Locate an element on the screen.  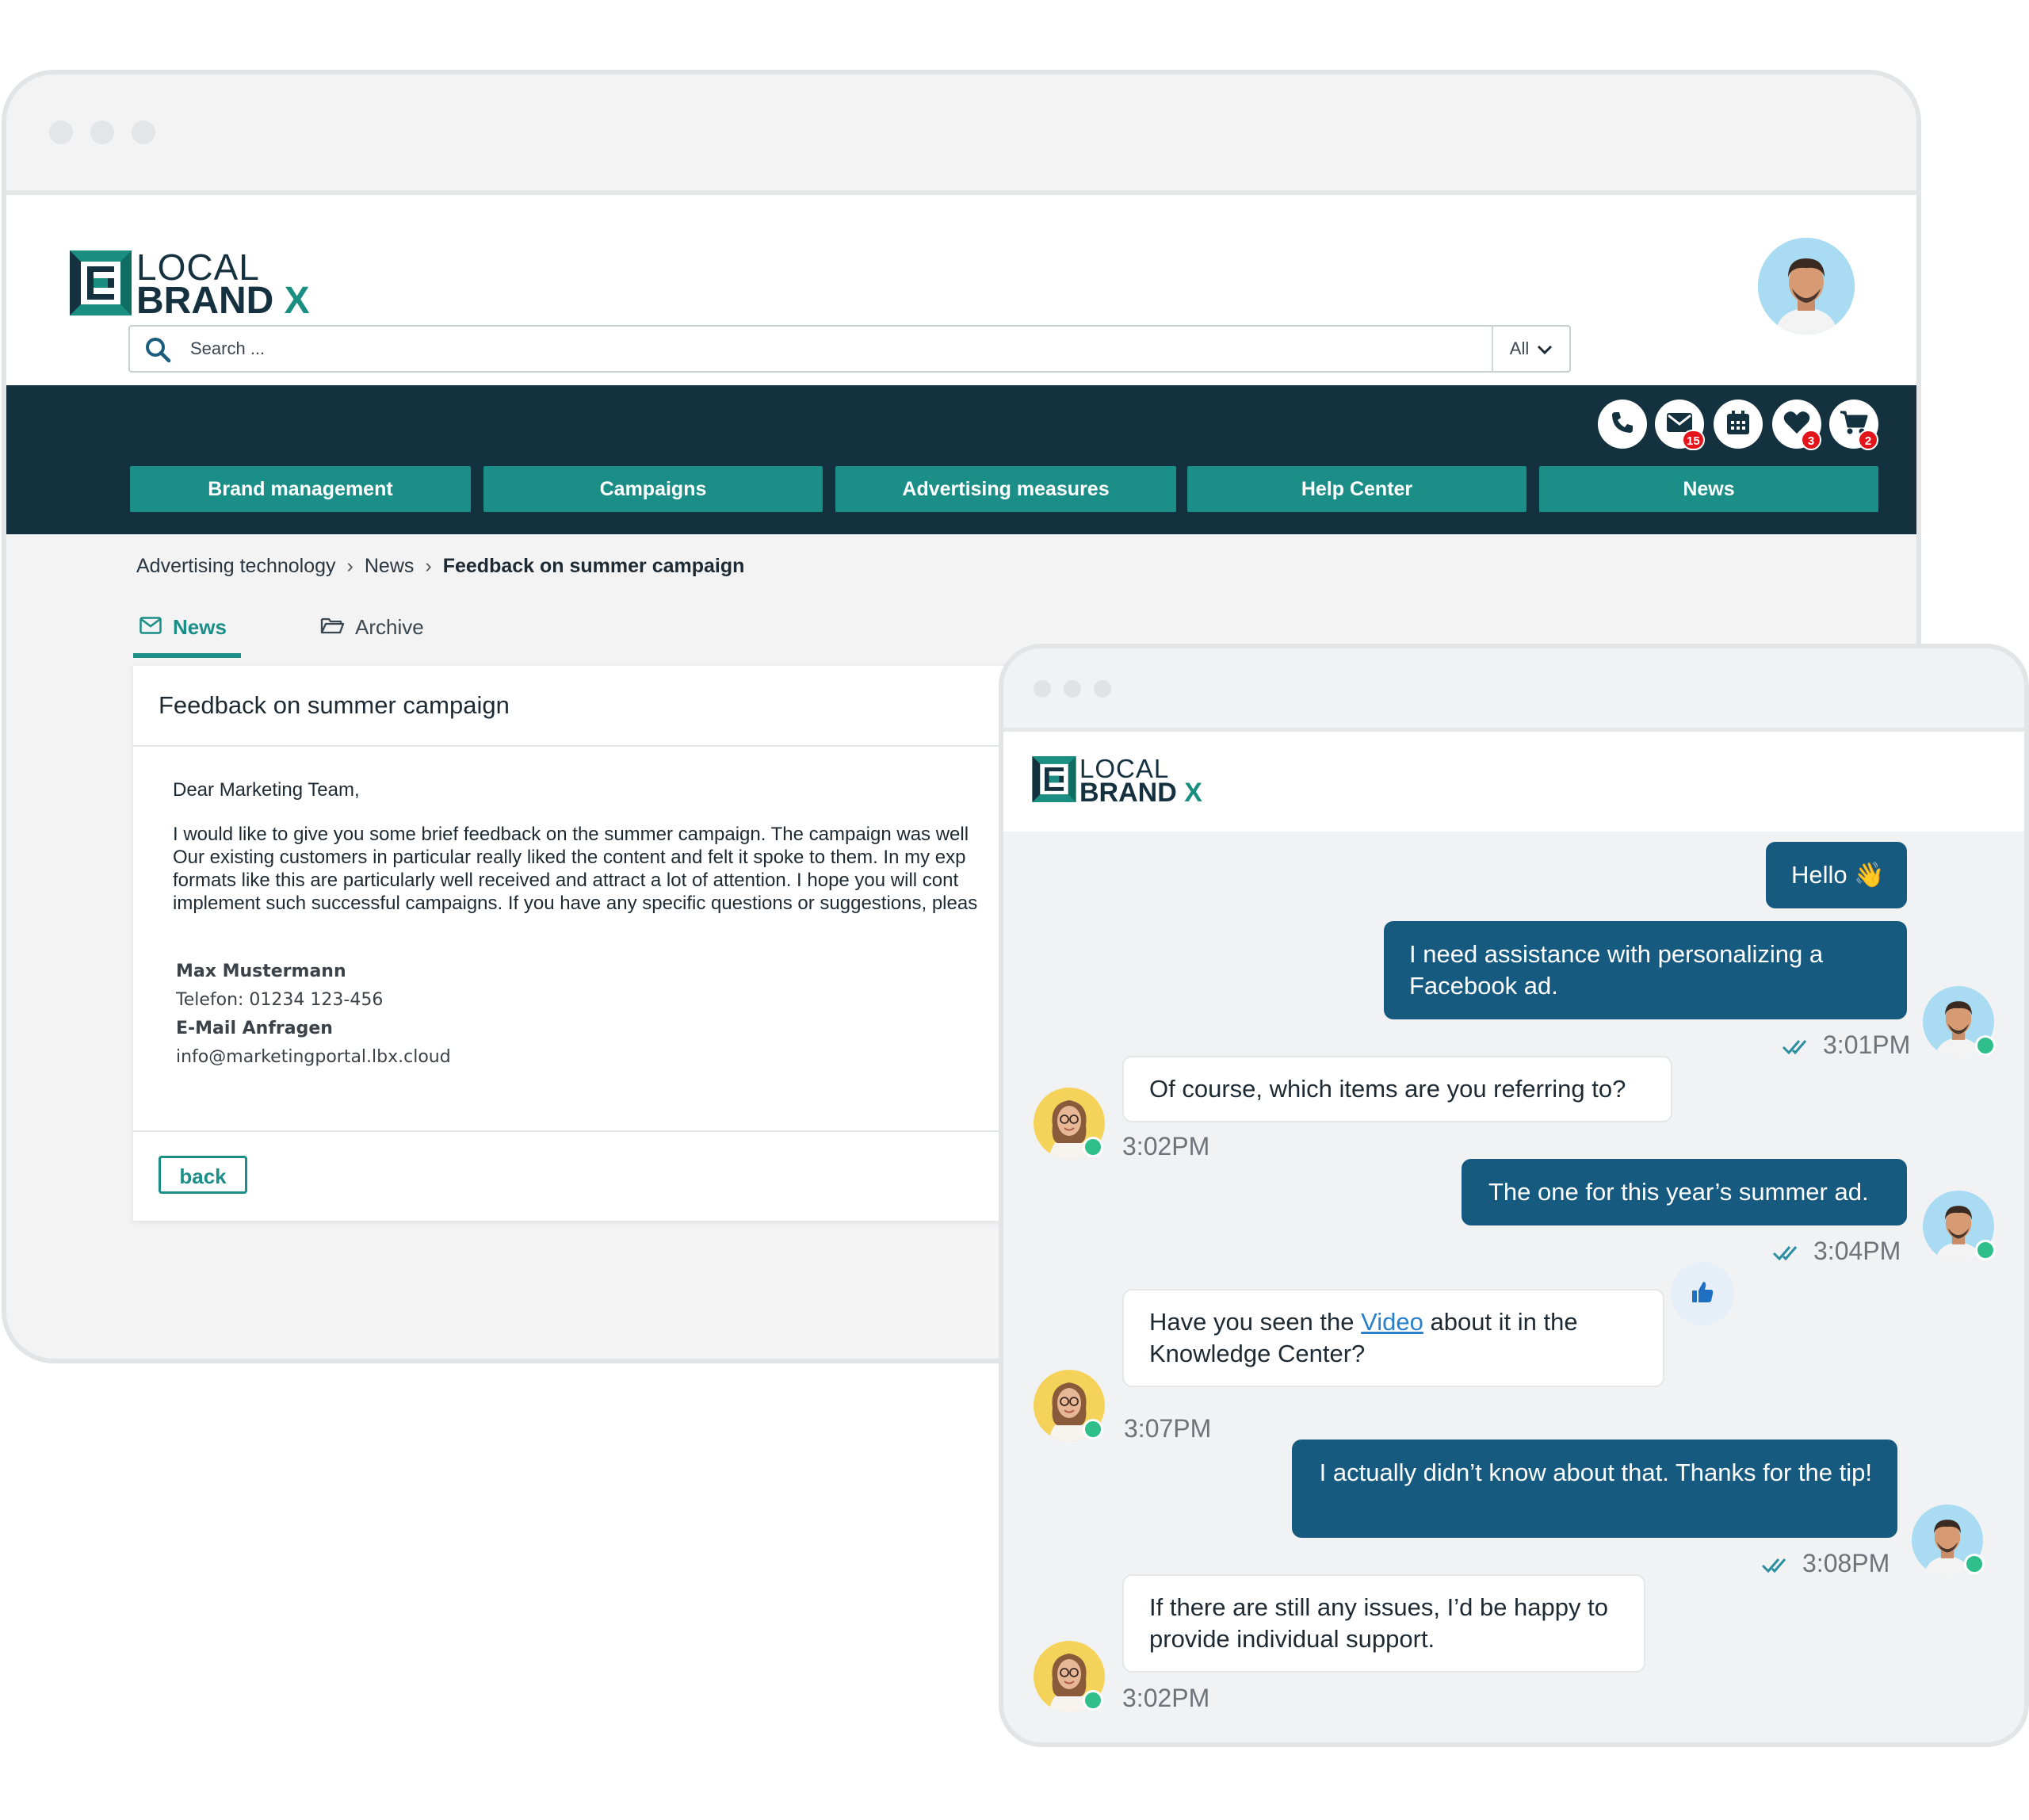
breadcrumb-item: News is located at coordinates (390, 566).